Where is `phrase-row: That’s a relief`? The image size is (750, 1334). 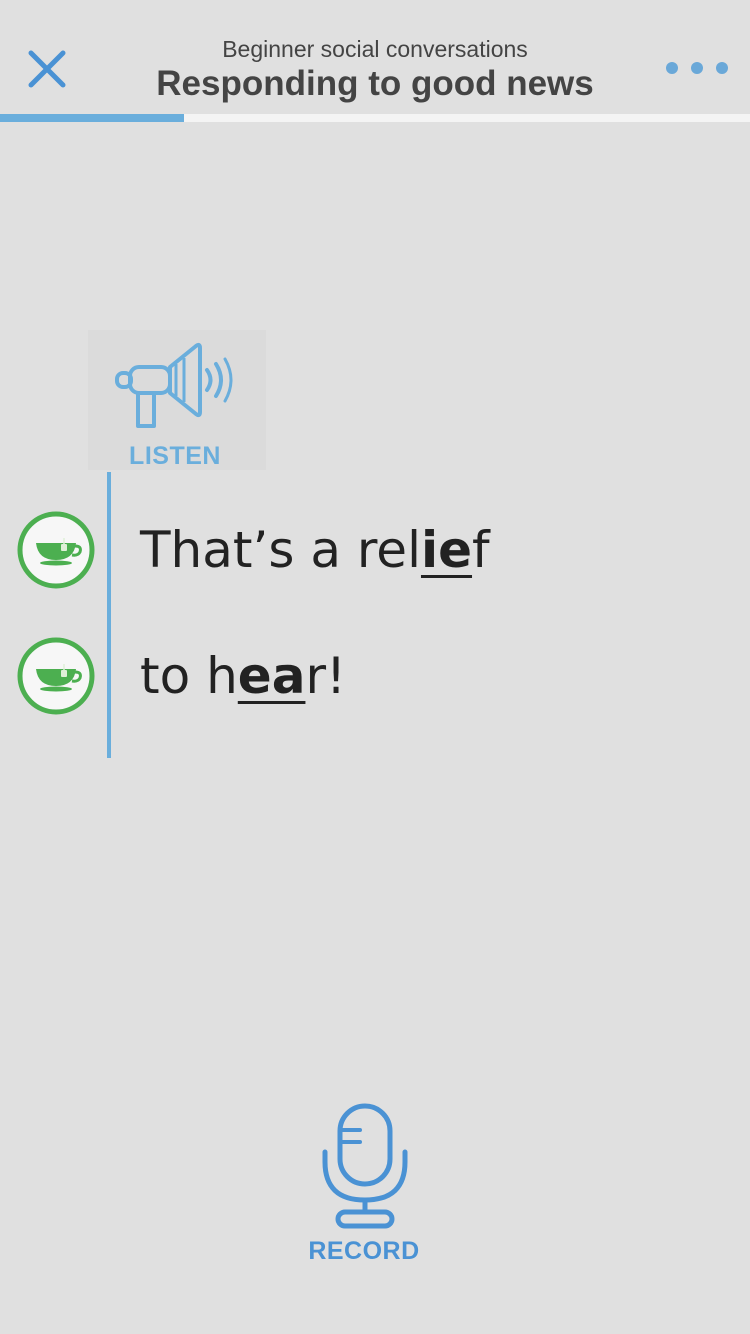
phrase-row: That’s a relief is located at coordinates (375, 550).